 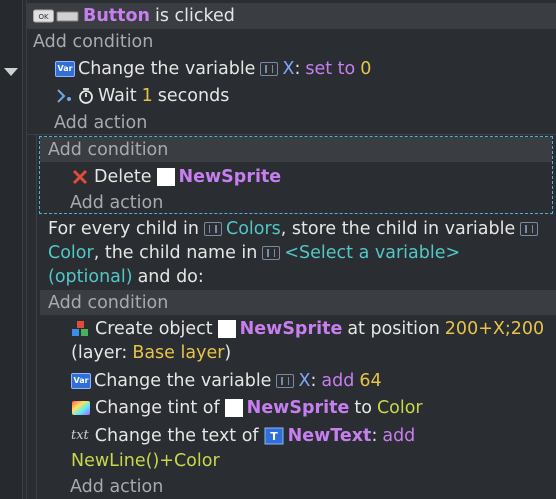 I want to click on action-create-object-layer: (layer: Base layer ), so click(x=151, y=353).